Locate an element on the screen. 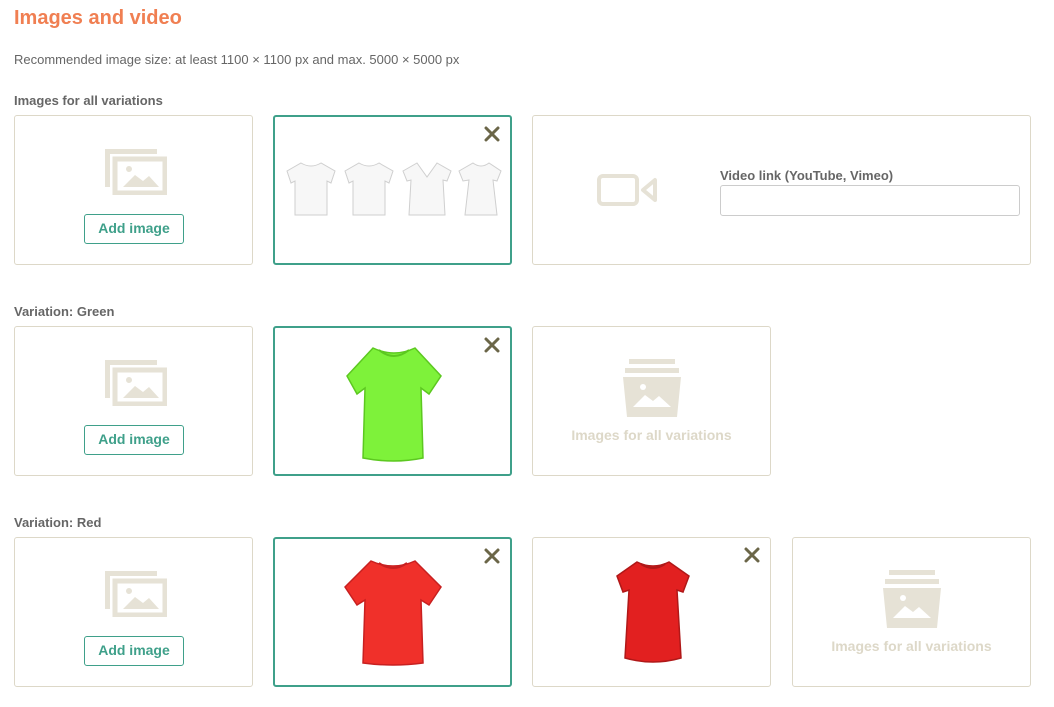 This screenshot has height=707, width=1054. video-link-input is located at coordinates (870, 200).